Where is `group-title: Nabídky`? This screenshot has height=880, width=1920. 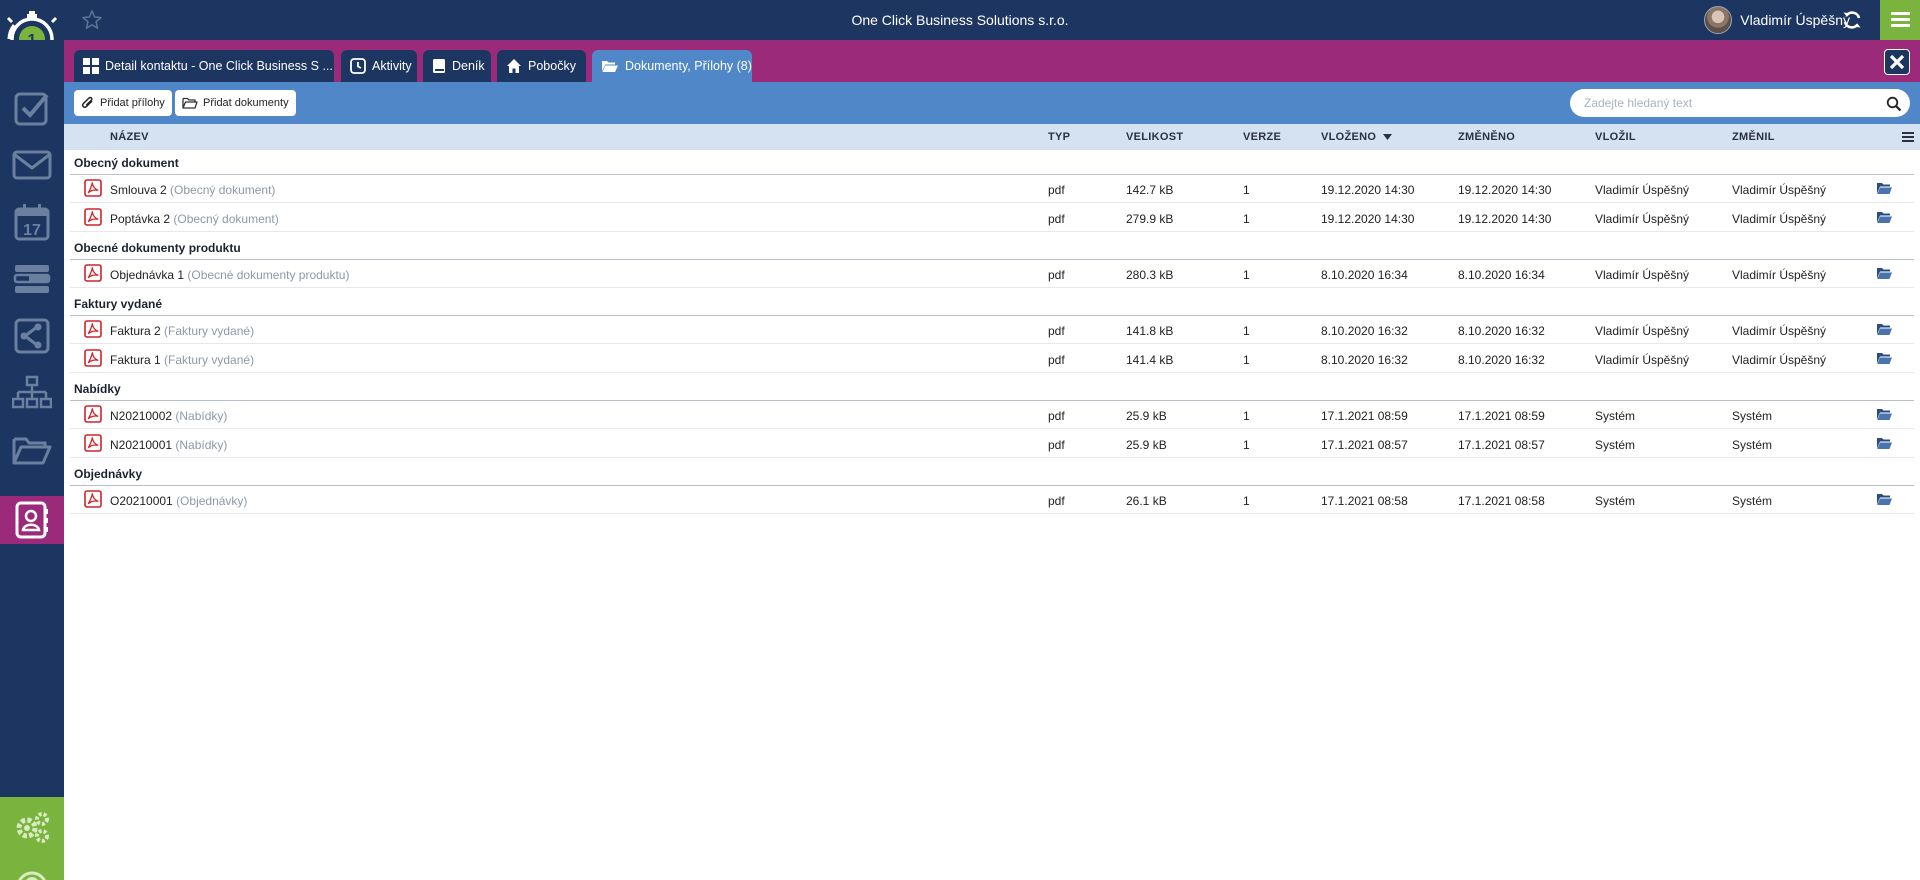 group-title: Nabídky is located at coordinates (97, 389).